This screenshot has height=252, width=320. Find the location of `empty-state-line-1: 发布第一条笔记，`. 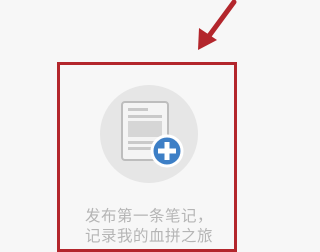

empty-state-line-1: 发布第一条笔记， is located at coordinates (148, 216).